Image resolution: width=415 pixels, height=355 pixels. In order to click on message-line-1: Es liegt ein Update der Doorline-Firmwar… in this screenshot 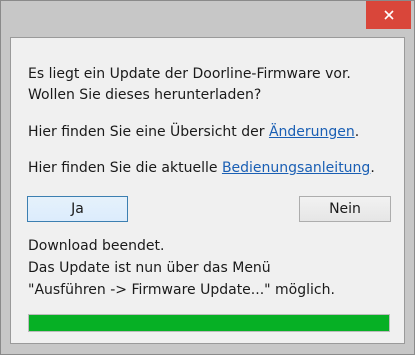, I will do `click(189, 74)`.